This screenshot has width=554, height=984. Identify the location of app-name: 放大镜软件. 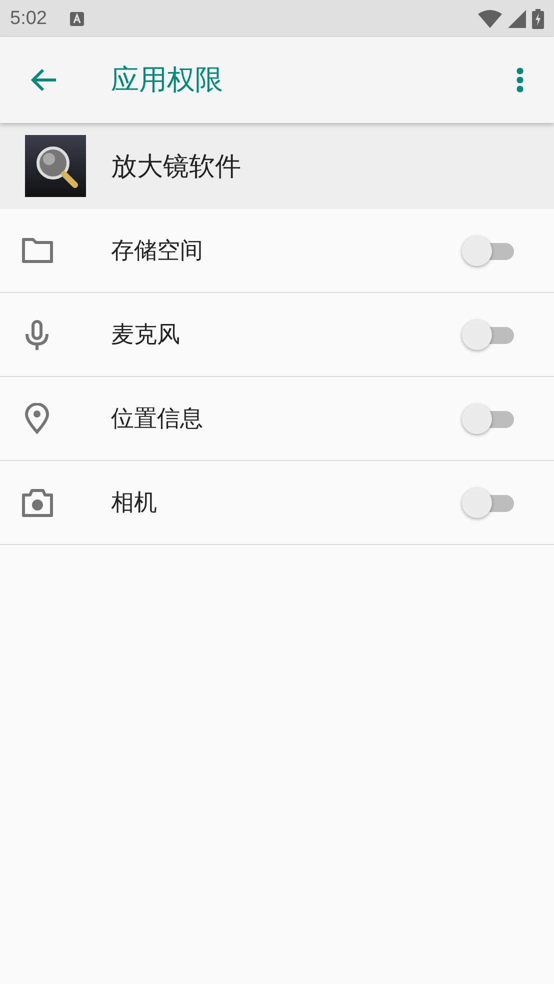
(176, 167).